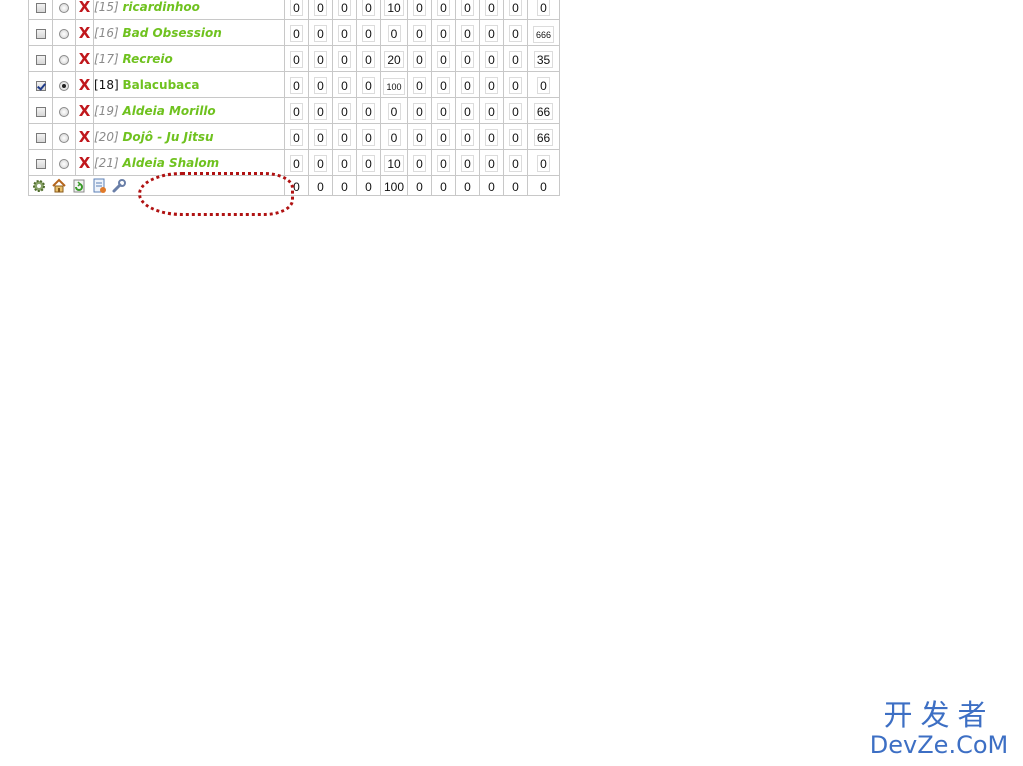 The height and width of the screenshot is (766, 1023). I want to click on gear-icon, so click(39, 186).